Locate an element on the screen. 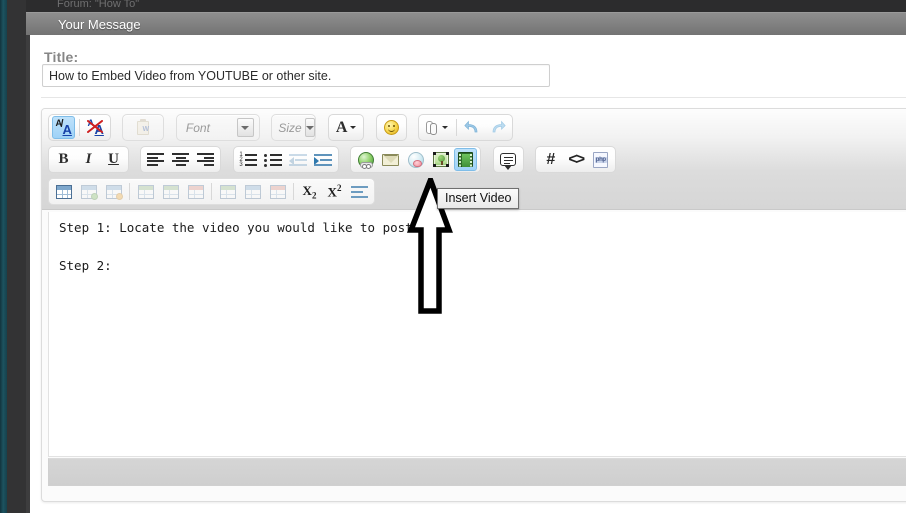 Image resolution: width=906 pixels, height=513 pixels. insert-php-button: php is located at coordinates (600, 159).